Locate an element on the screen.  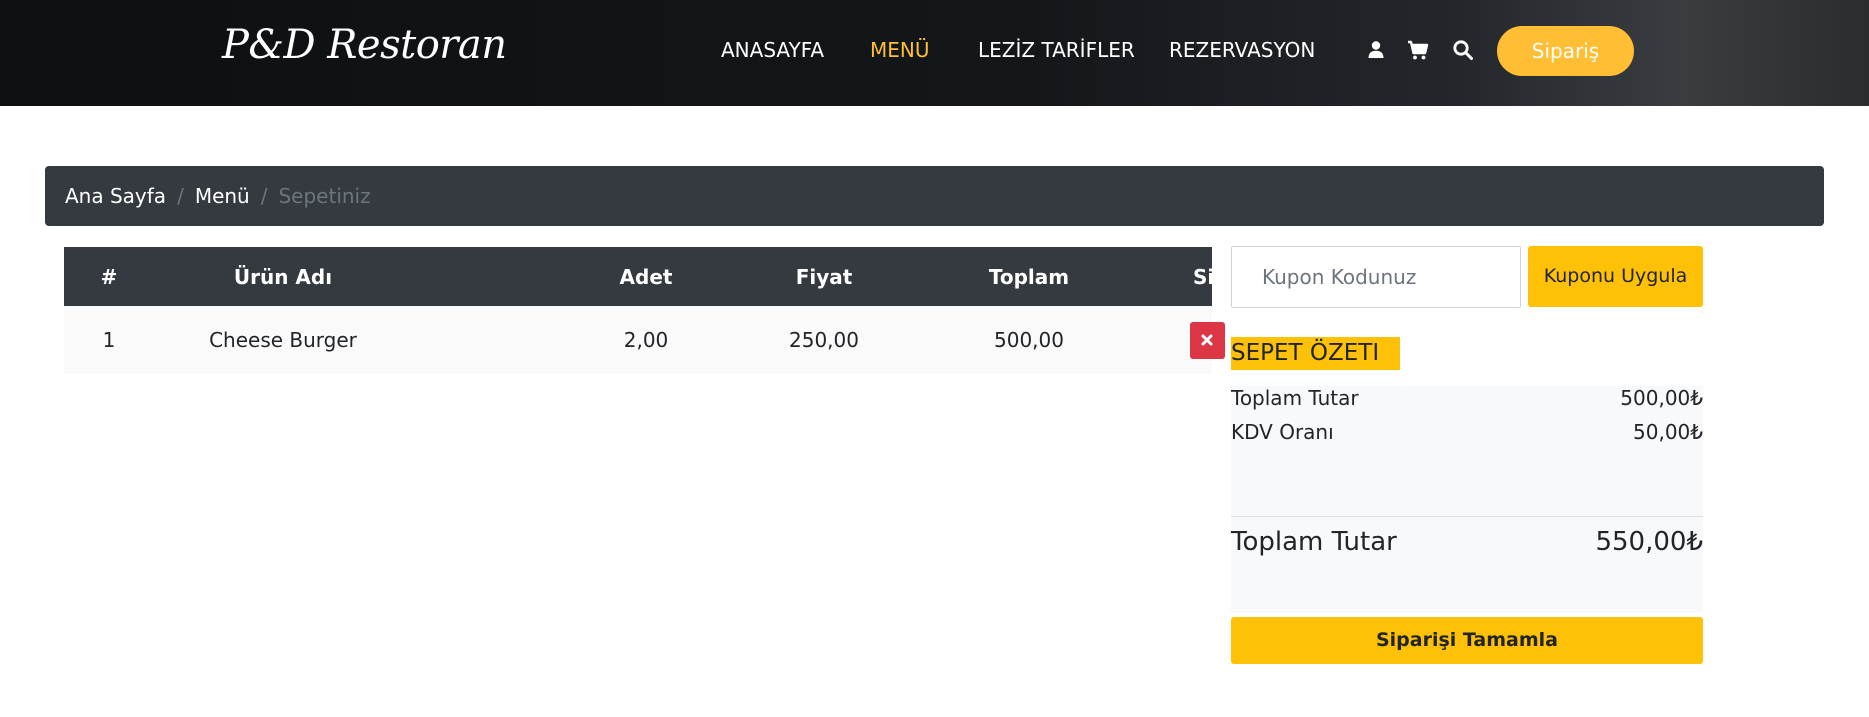
summary-title: SEPET ÖZETI is located at coordinates (1316, 353).